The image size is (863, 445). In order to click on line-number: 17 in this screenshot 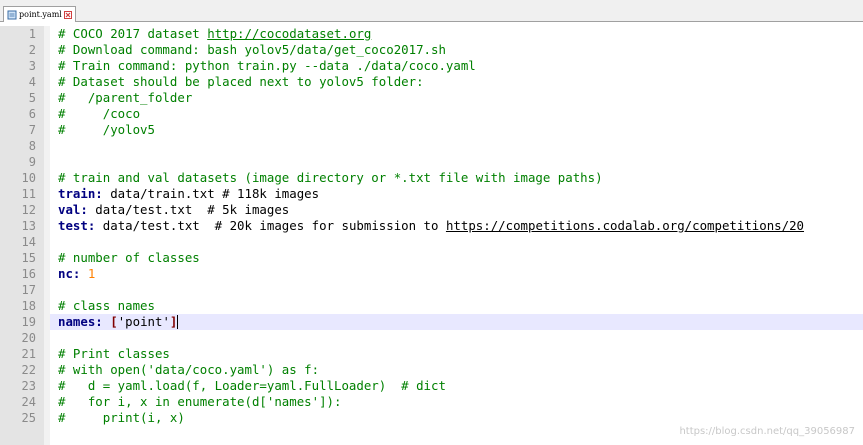, I will do `click(28, 290)`.